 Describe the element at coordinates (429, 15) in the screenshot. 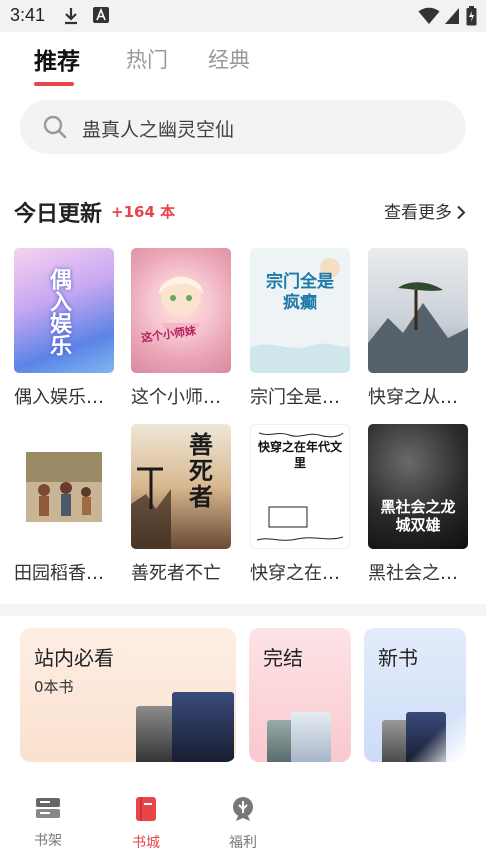

I see `wifi-icon` at that location.